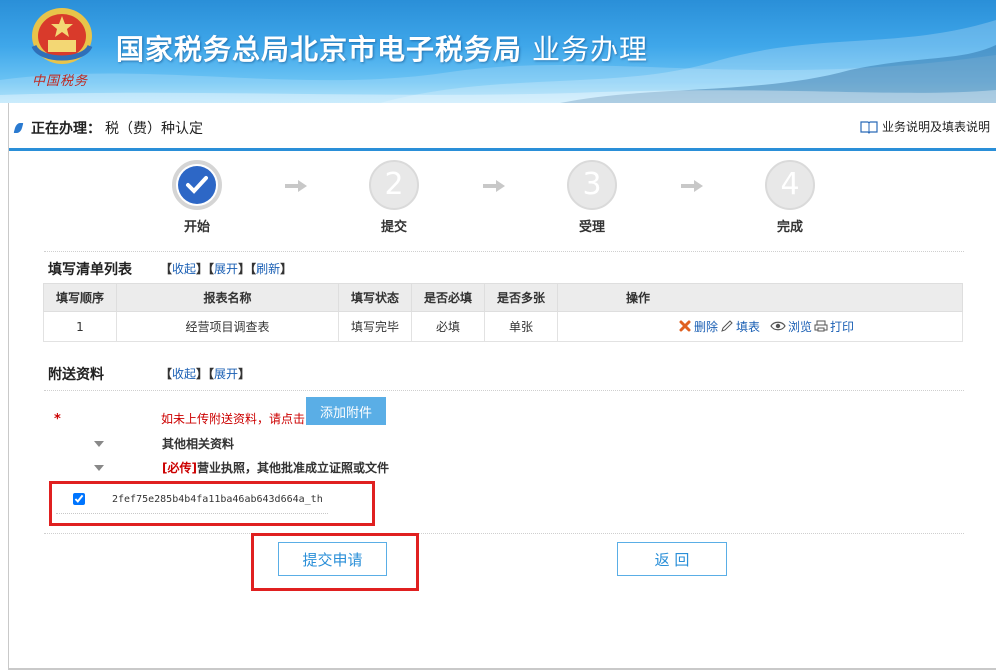  What do you see at coordinates (90, 270) in the screenshot?
I see `form-list-title: 填写清单列表` at bounding box center [90, 270].